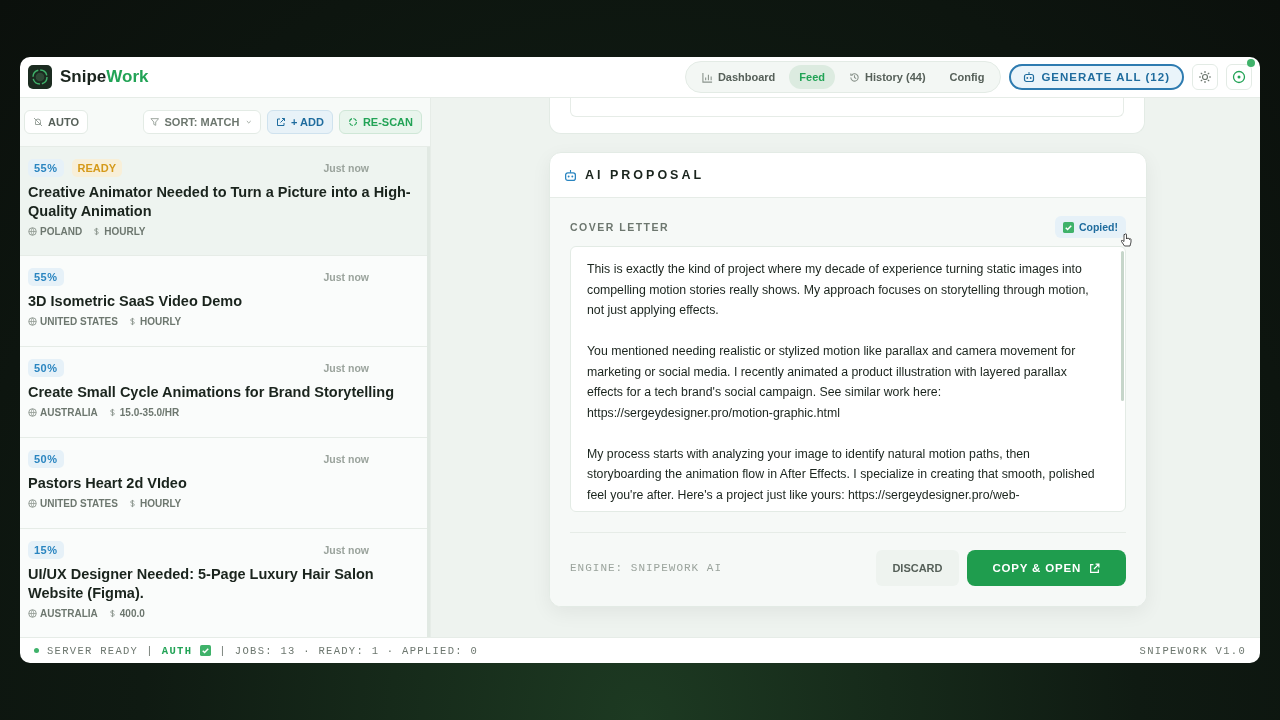  I want to click on auth-status: AUTH, so click(177, 650).